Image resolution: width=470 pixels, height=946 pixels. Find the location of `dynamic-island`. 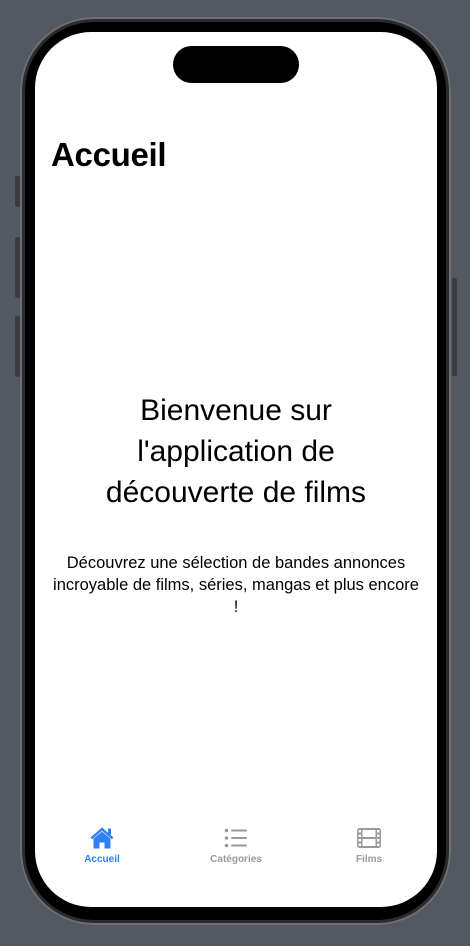

dynamic-island is located at coordinates (236, 64).